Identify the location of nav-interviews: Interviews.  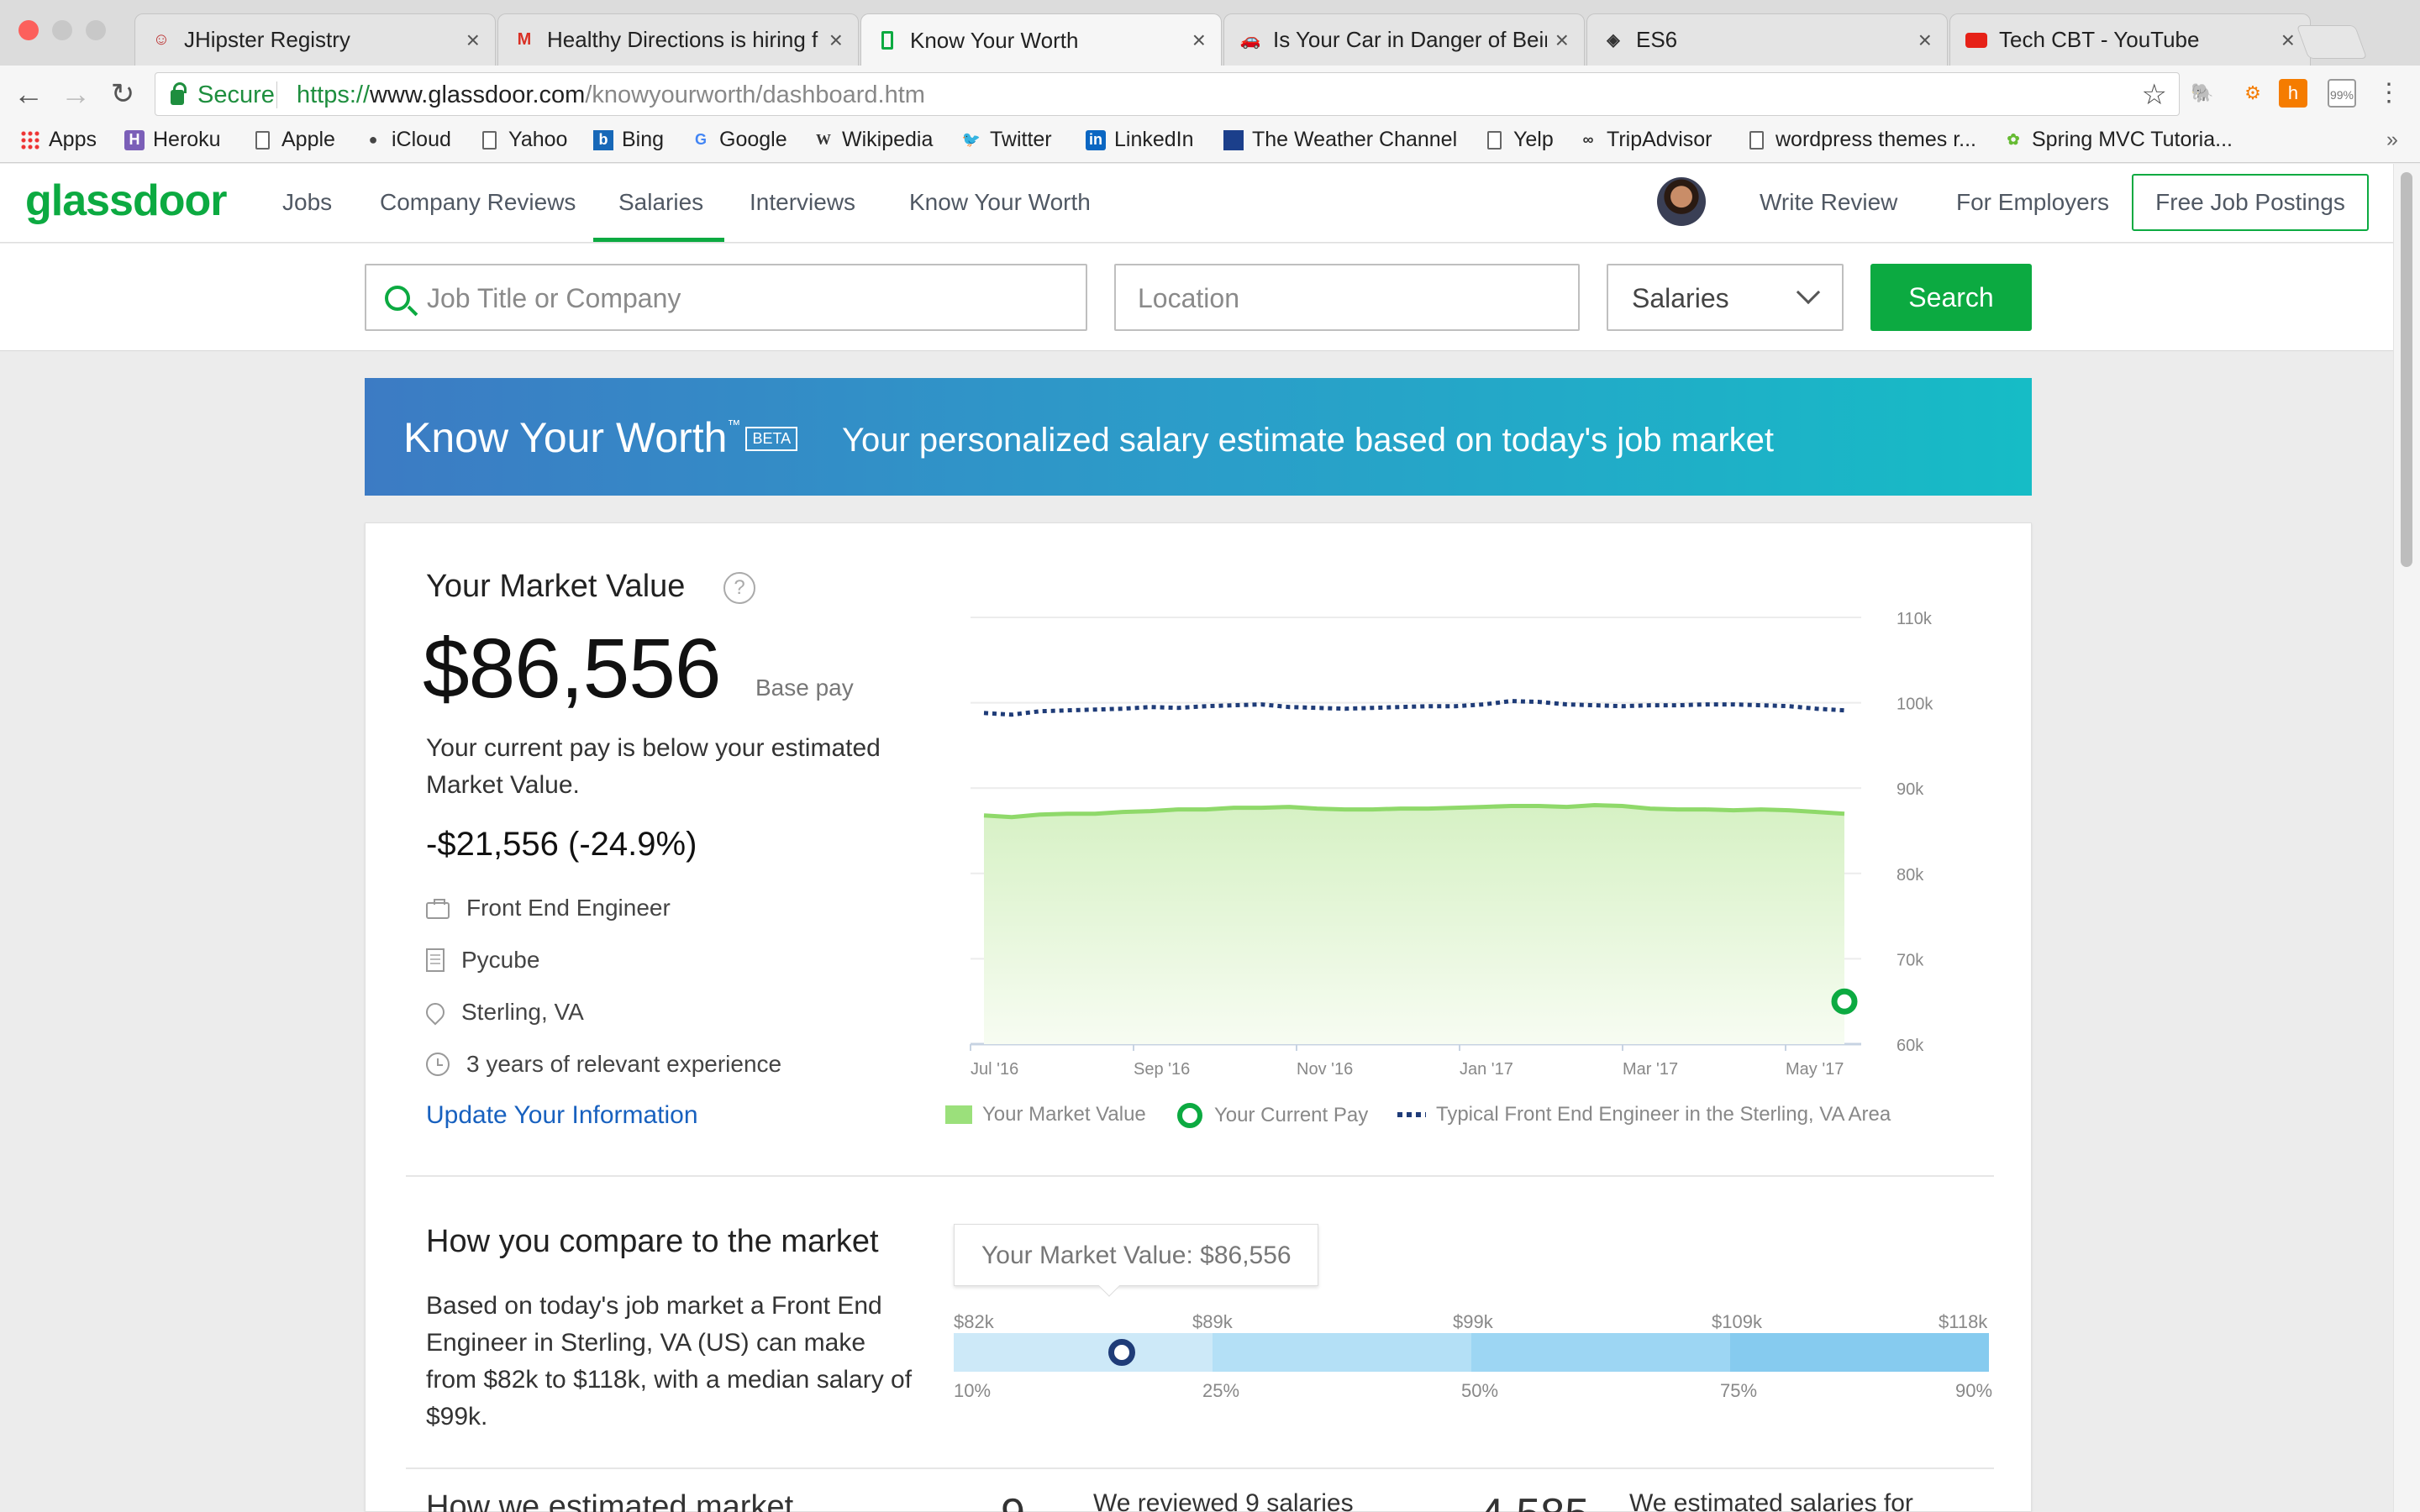
(802, 202).